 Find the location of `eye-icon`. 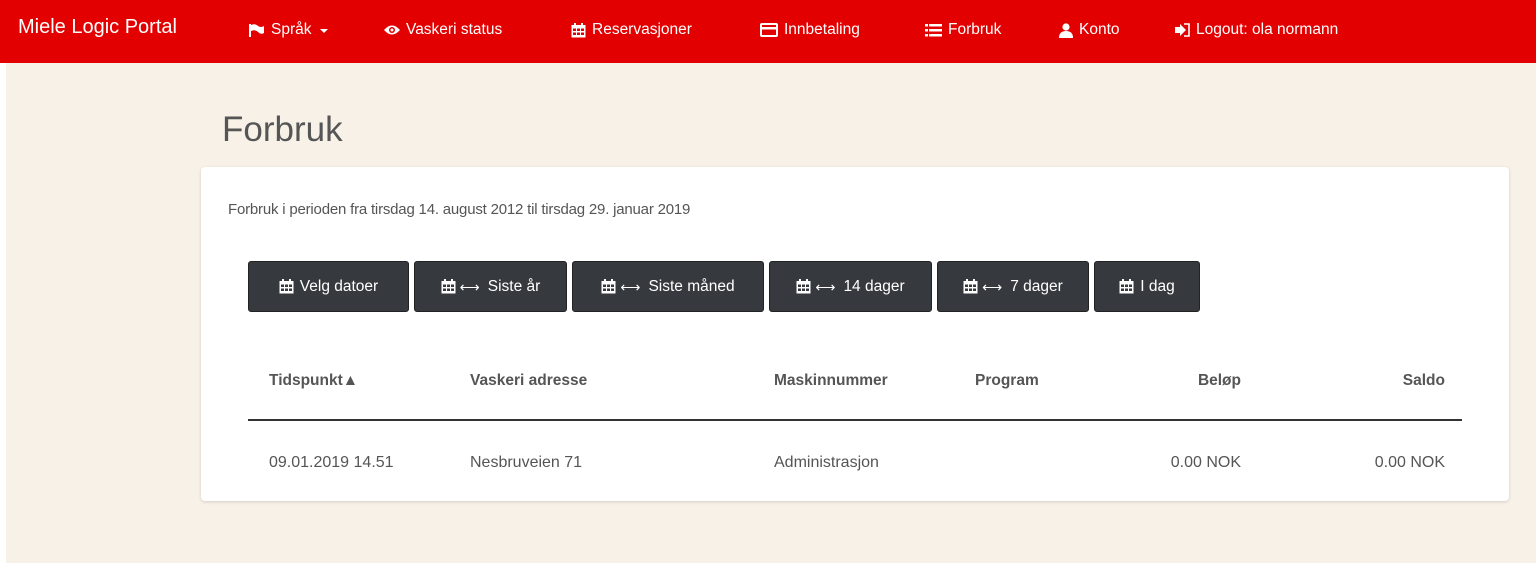

eye-icon is located at coordinates (392, 30).